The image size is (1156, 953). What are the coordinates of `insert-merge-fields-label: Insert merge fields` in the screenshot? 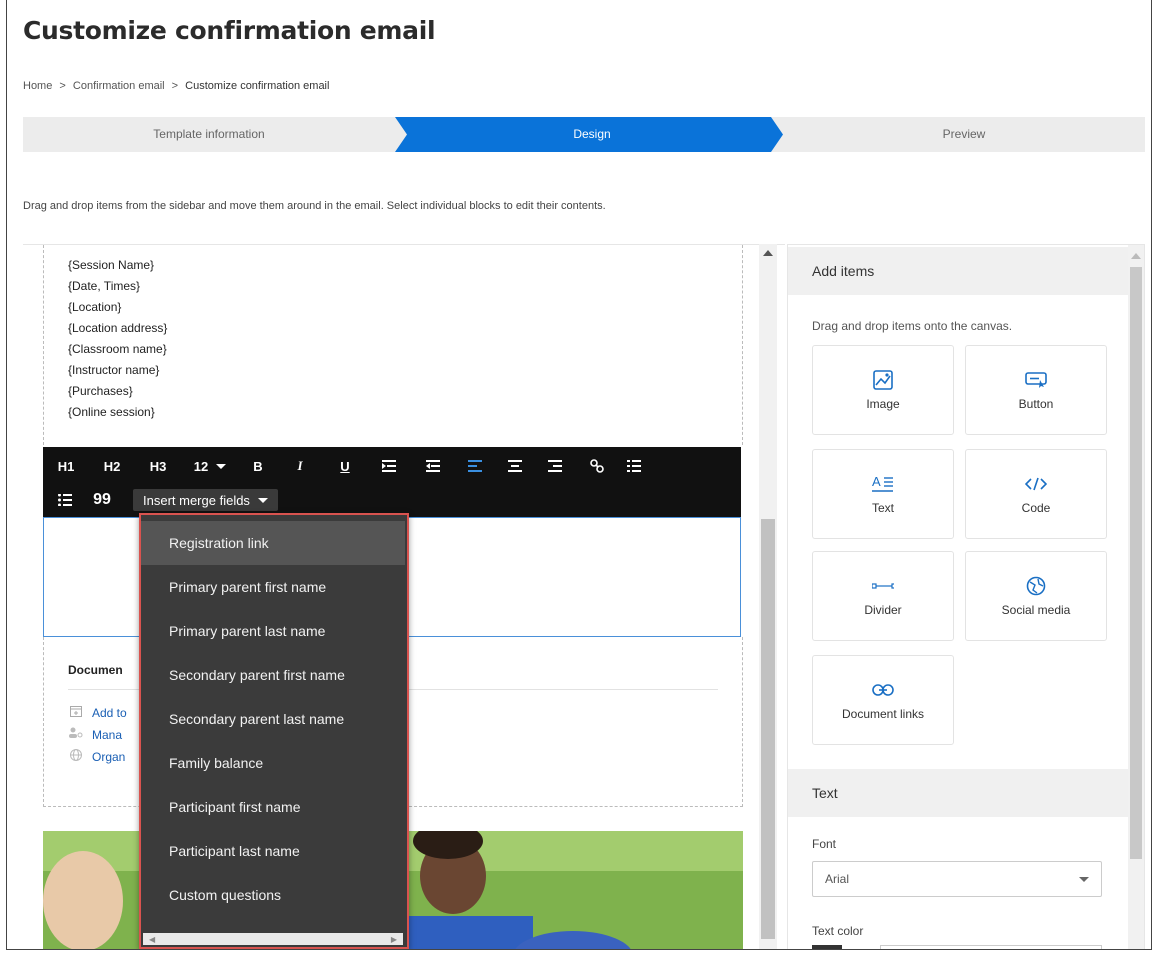 It's located at (196, 500).